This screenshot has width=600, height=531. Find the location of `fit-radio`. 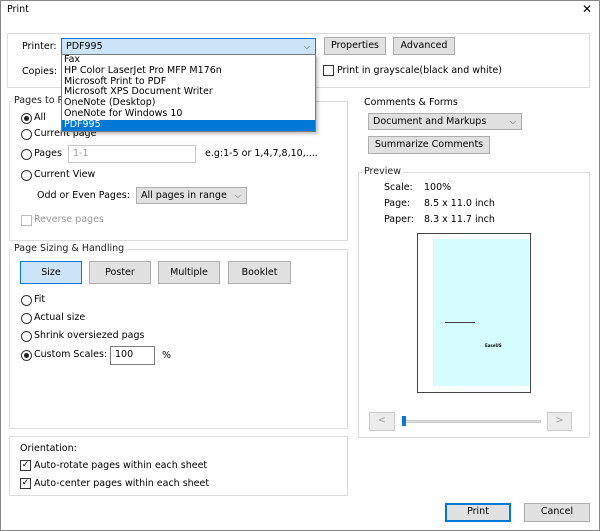

fit-radio is located at coordinates (26, 300).